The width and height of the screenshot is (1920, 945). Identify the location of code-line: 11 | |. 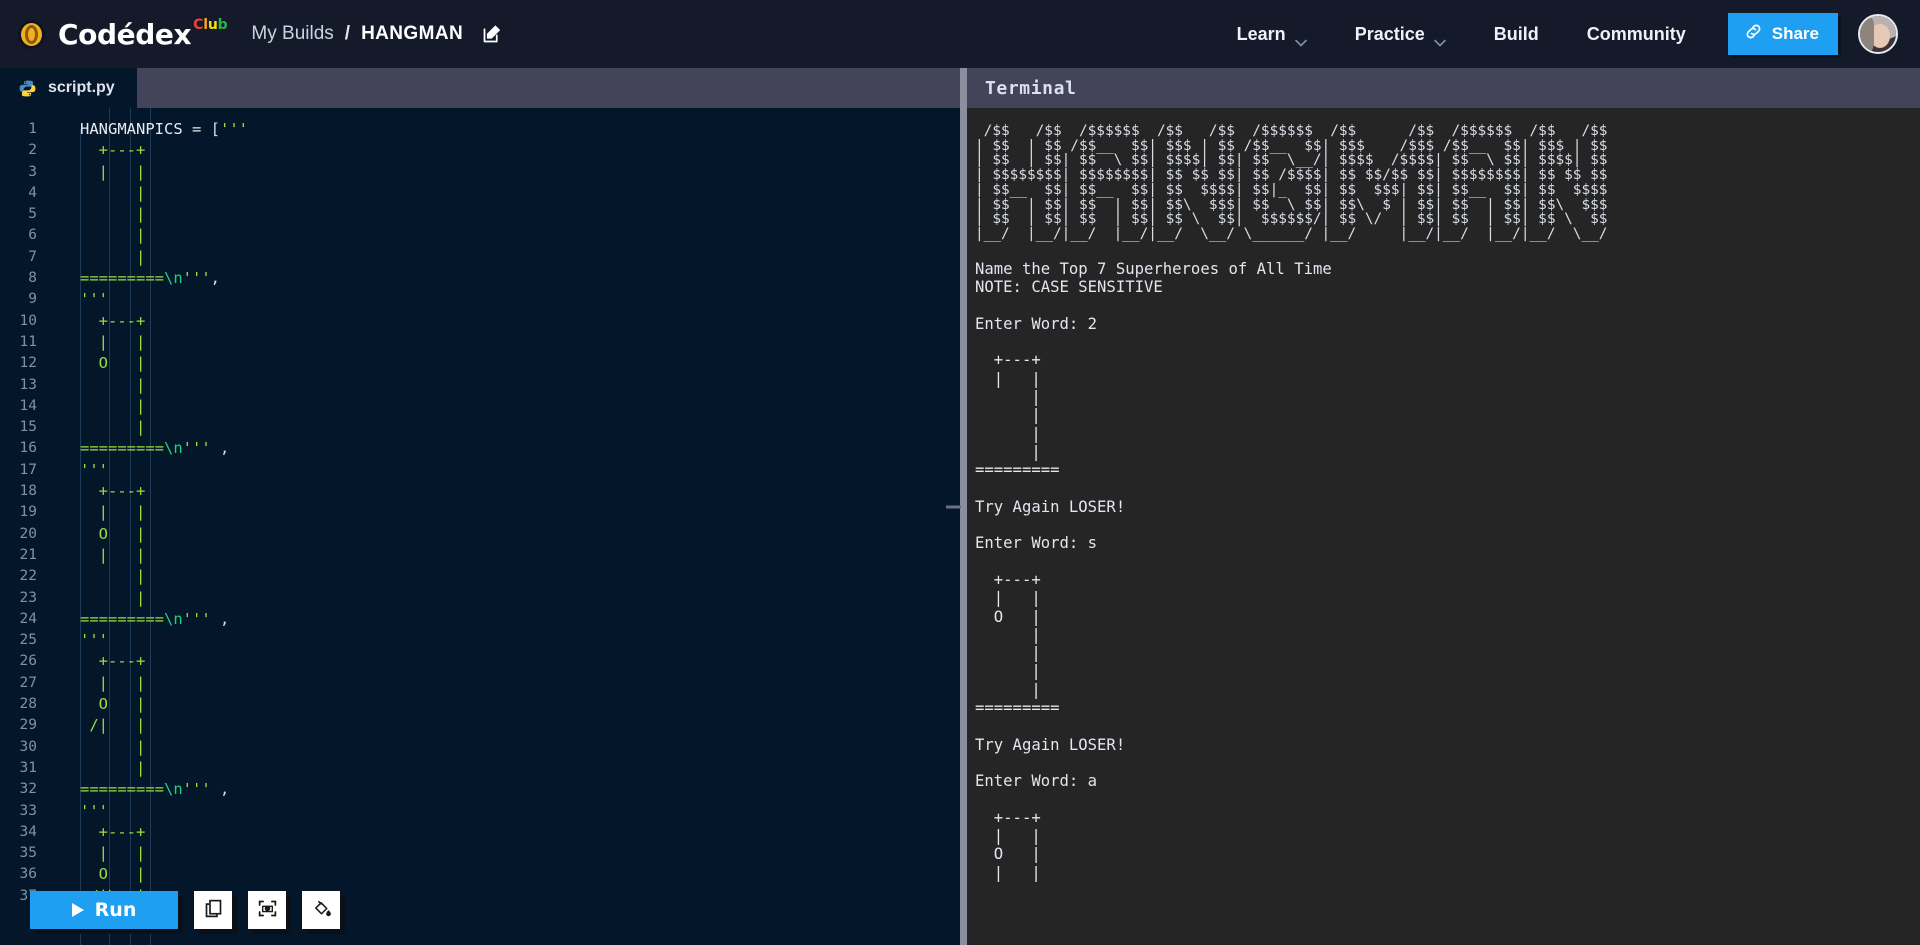
(480, 342).